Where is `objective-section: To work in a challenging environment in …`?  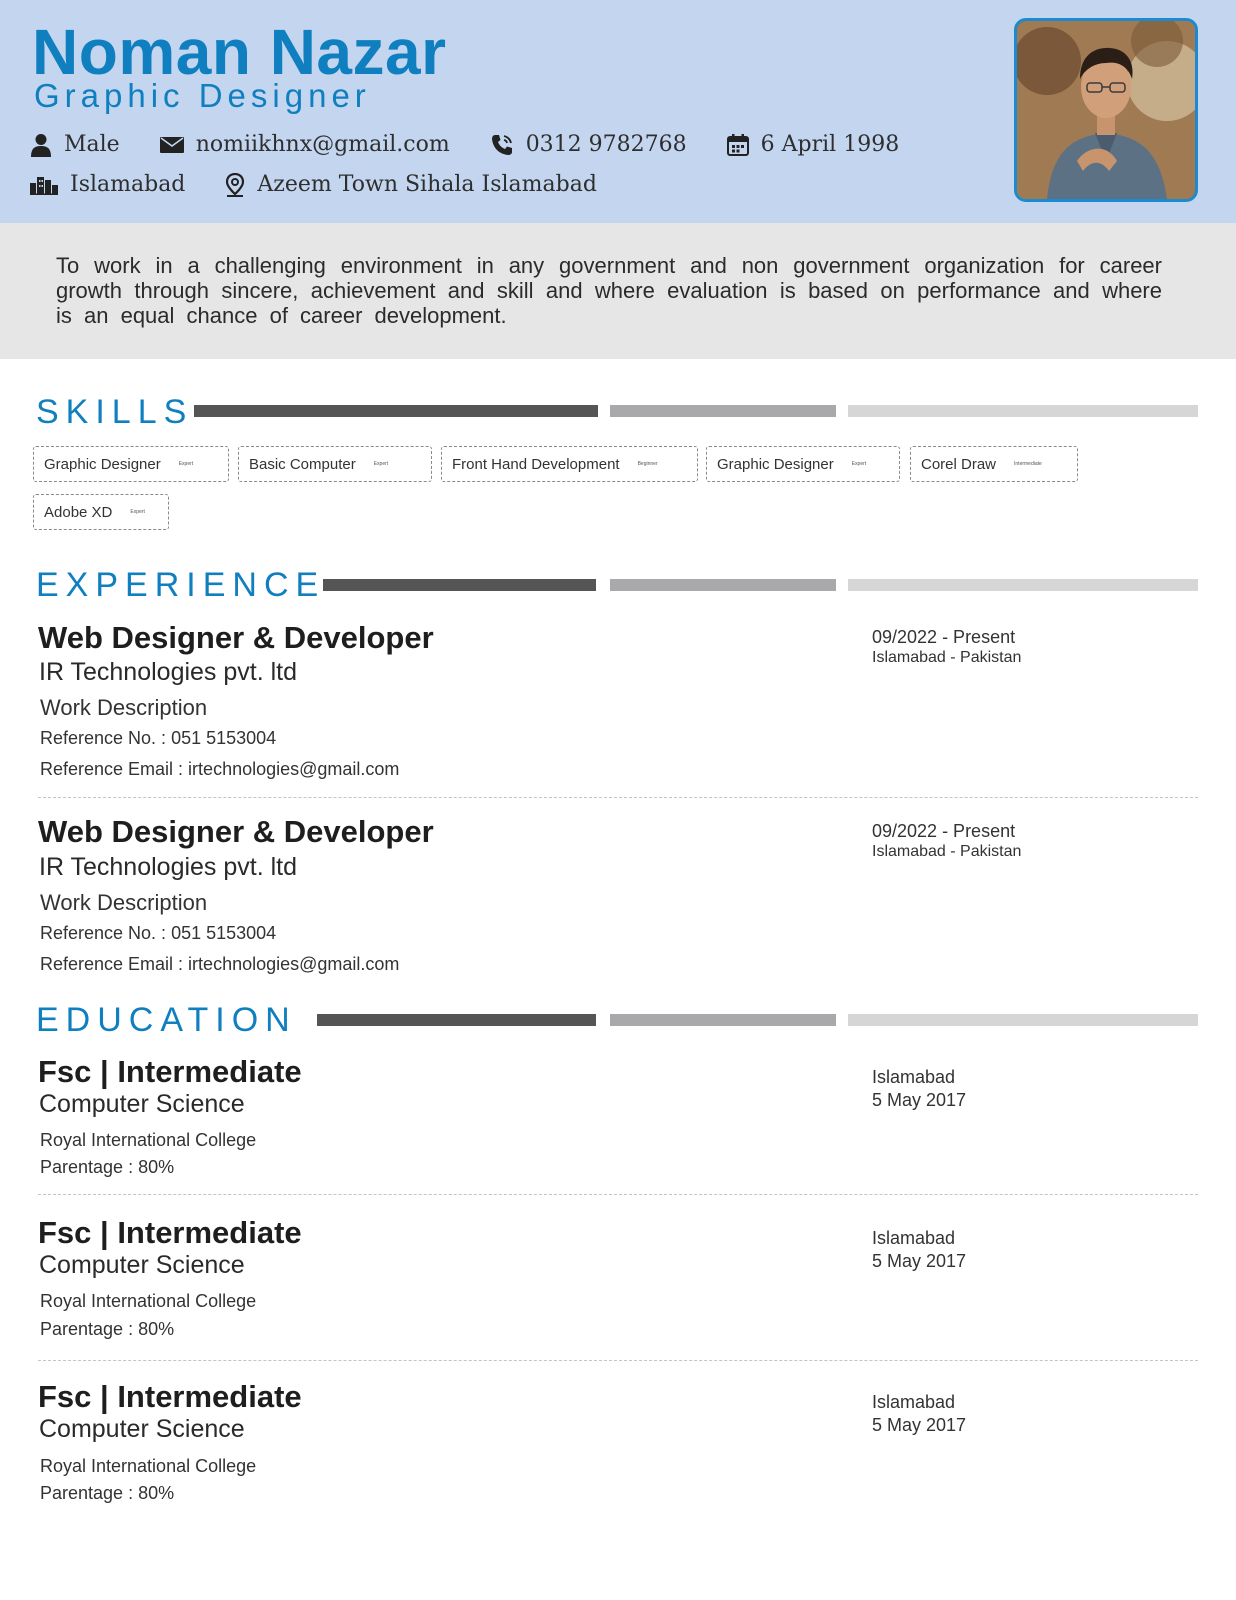
objective-section: To work in a challenging environment in … is located at coordinates (618, 291).